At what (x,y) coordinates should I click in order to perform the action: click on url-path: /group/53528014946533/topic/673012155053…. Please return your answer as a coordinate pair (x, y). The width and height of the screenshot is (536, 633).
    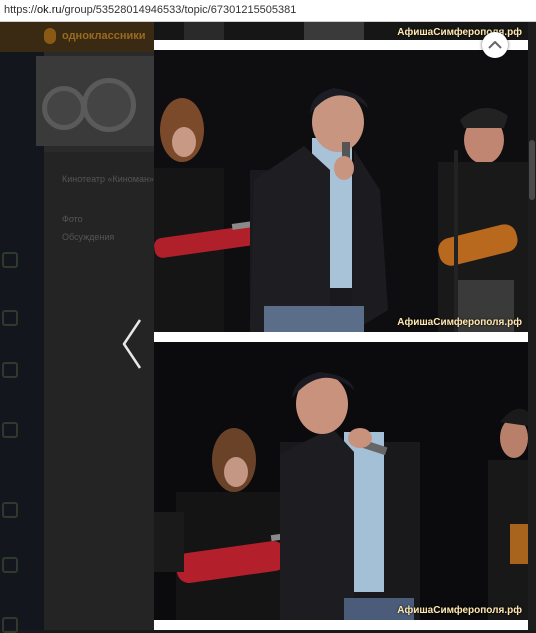
    Looking at the image, I should click on (179, 10).